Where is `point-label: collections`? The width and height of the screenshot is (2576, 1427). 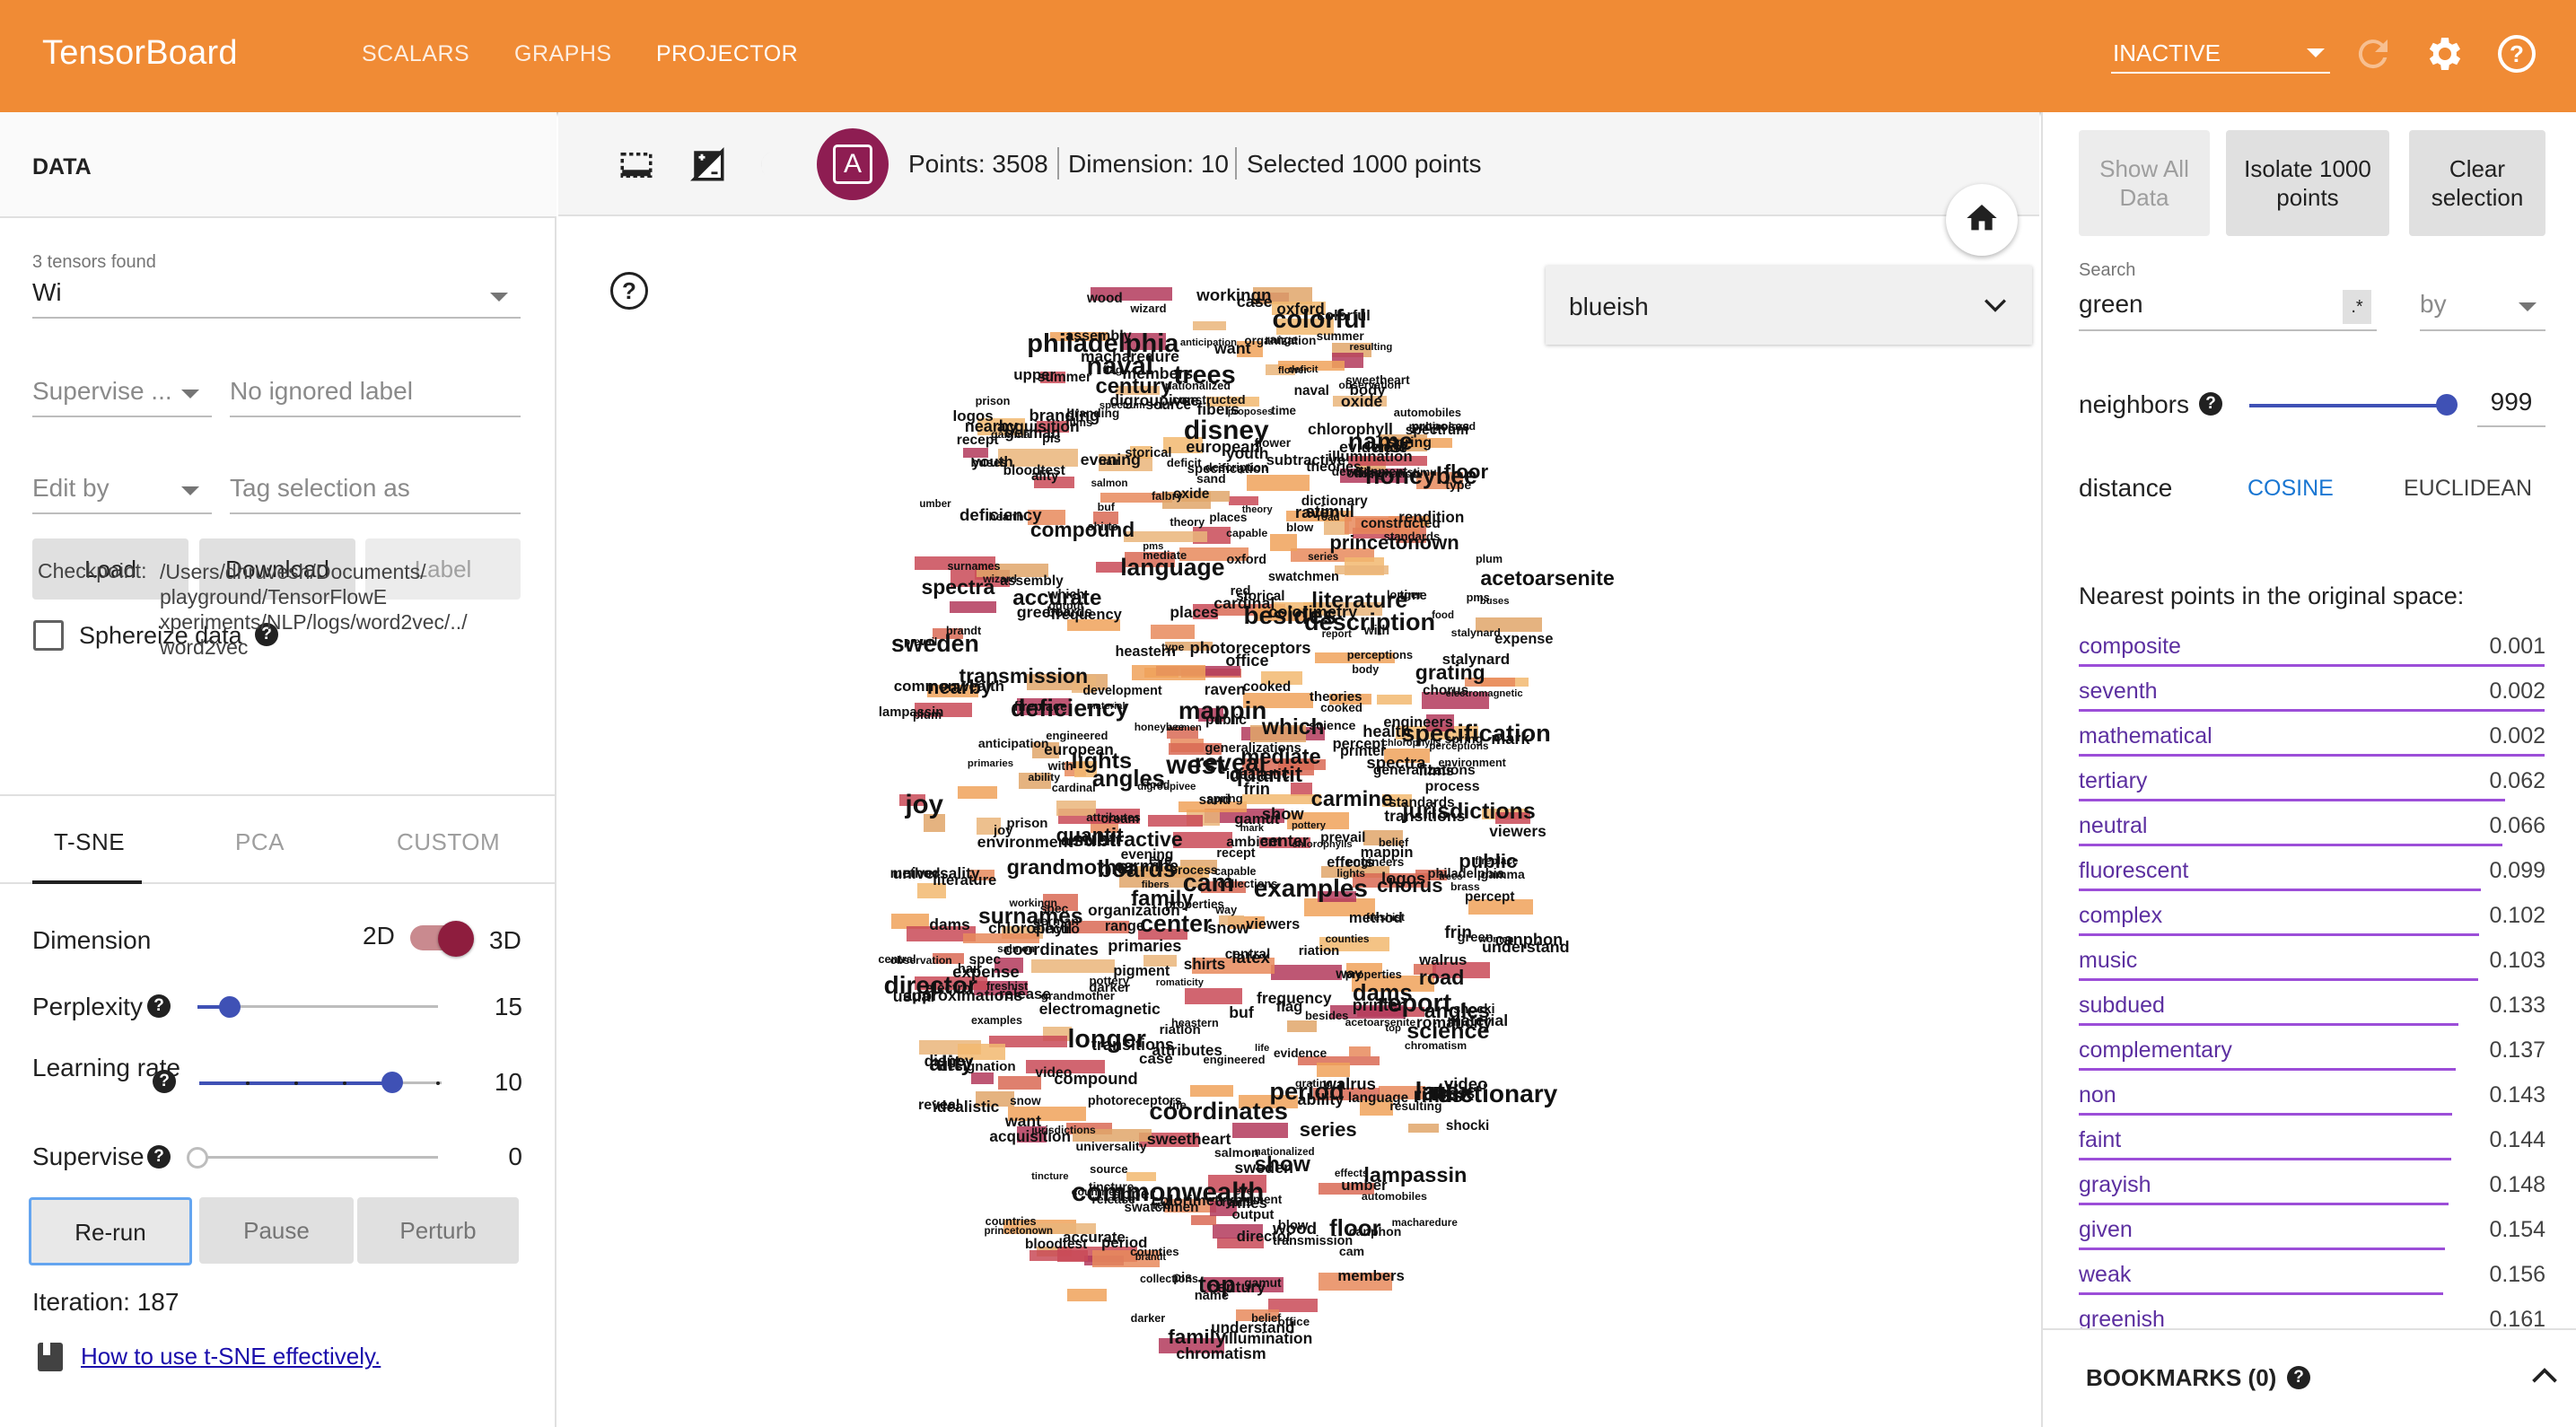
point-label: collections is located at coordinates (1248, 884).